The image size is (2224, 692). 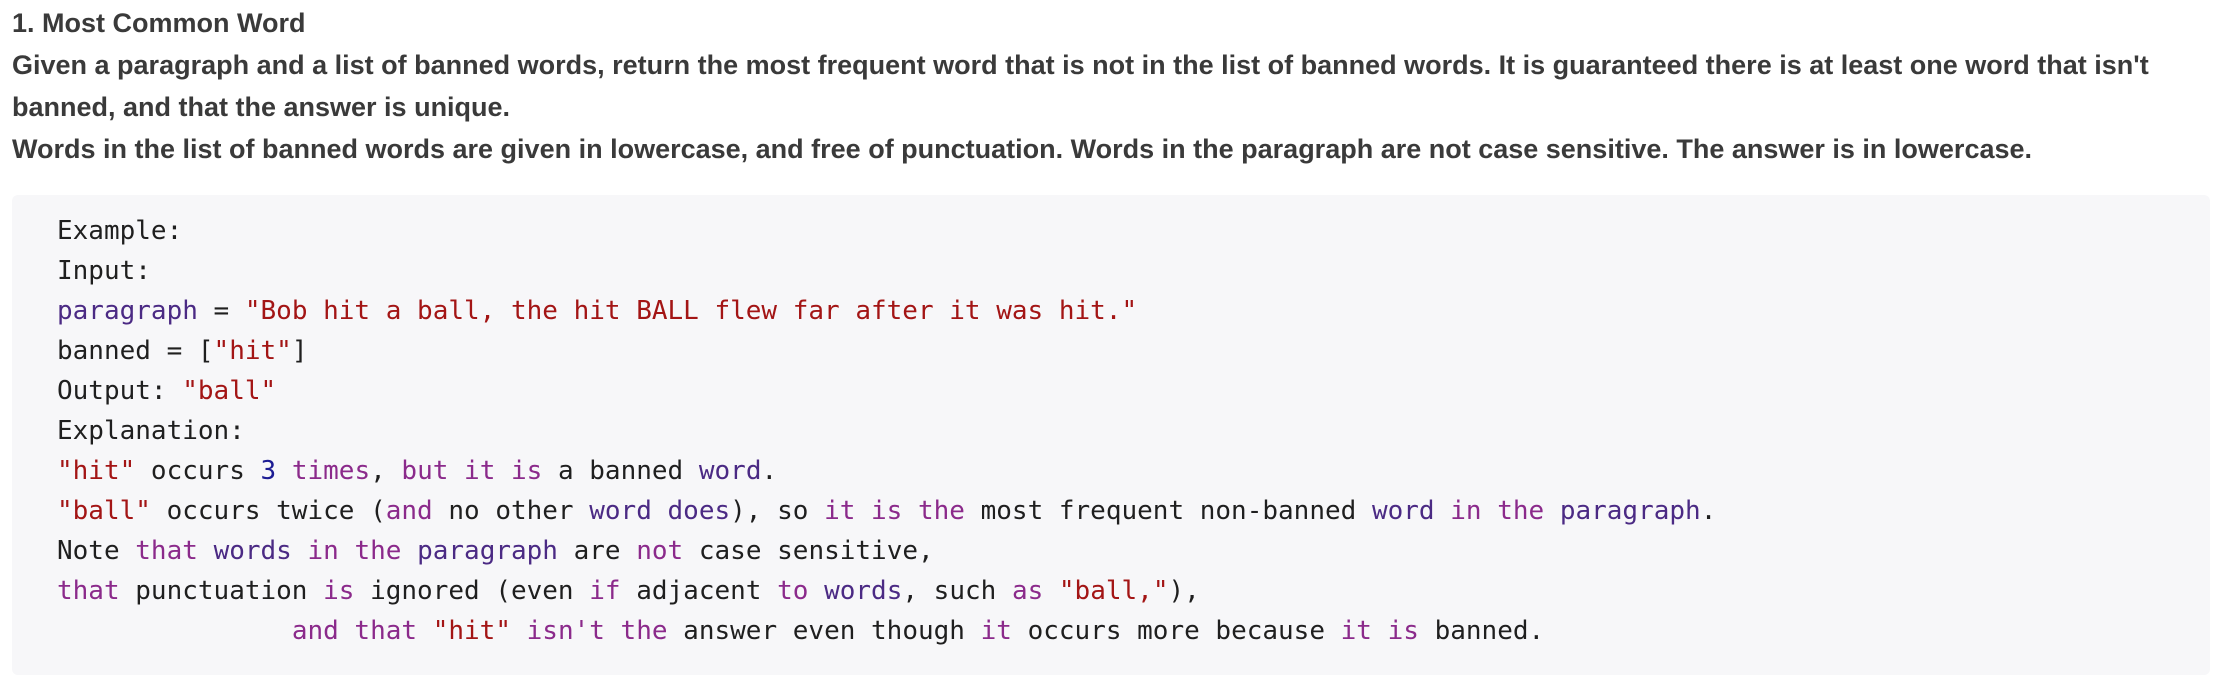 What do you see at coordinates (777, 511) in the screenshot?
I see `code-token: ), so` at bounding box center [777, 511].